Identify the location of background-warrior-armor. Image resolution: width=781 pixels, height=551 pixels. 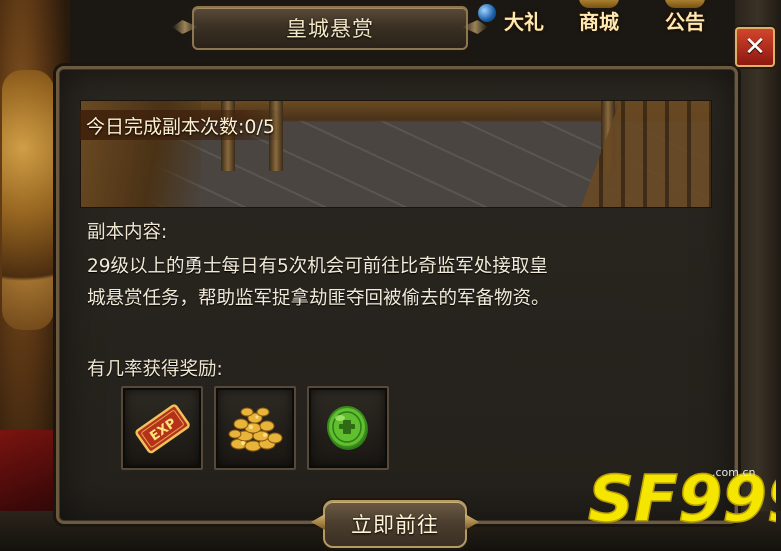
(28, 200).